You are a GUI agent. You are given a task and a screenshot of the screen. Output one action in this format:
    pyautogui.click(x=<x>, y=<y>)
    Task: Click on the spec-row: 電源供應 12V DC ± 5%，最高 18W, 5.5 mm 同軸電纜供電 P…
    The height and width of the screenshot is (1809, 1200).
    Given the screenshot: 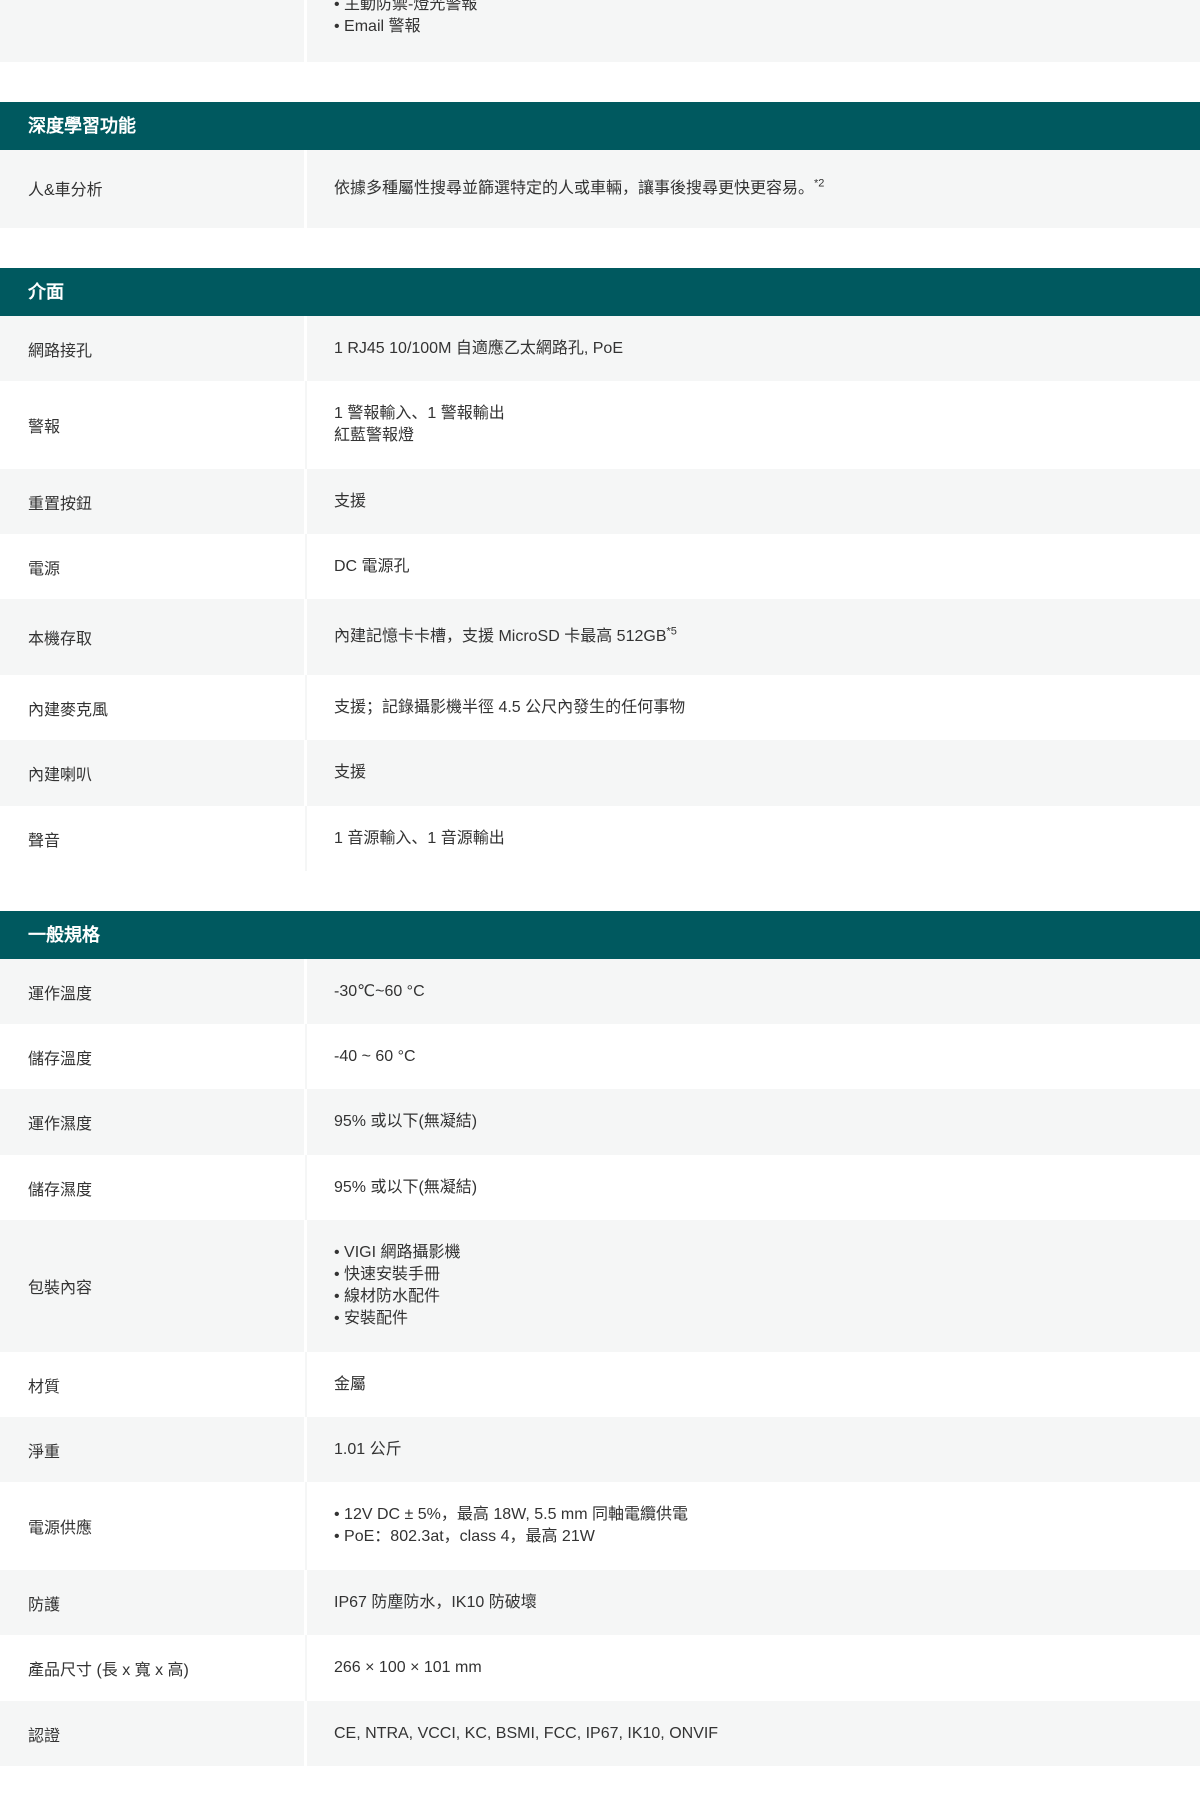 What is the action you would take?
    pyautogui.click(x=600, y=1526)
    